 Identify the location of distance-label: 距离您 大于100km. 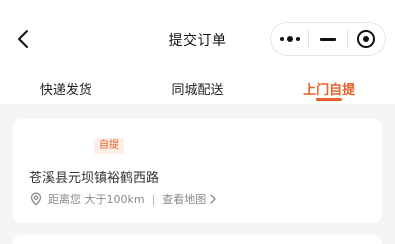
(96, 199).